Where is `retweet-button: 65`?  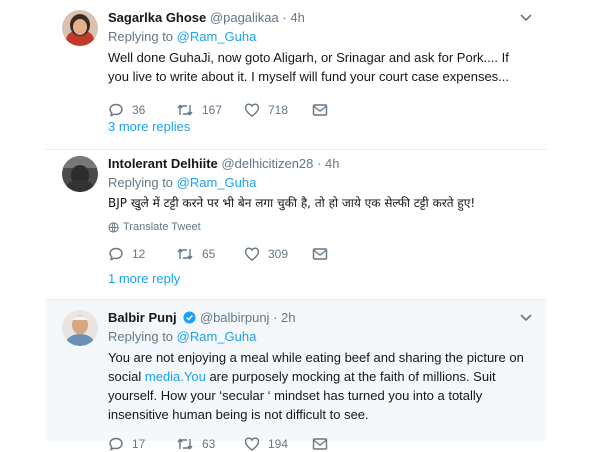 retweet-button: 65 is located at coordinates (210, 254).